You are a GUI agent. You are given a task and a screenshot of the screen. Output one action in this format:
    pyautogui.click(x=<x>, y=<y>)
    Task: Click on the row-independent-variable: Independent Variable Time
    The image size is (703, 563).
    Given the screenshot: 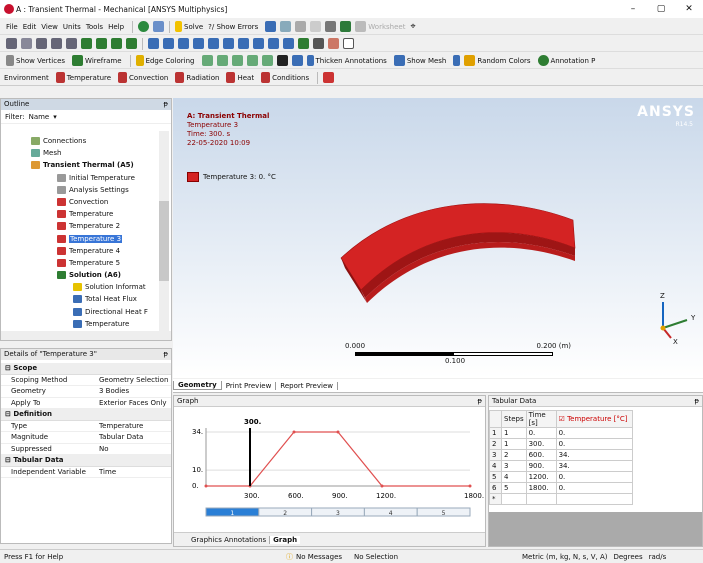 What is the action you would take?
    pyautogui.click(x=86, y=472)
    